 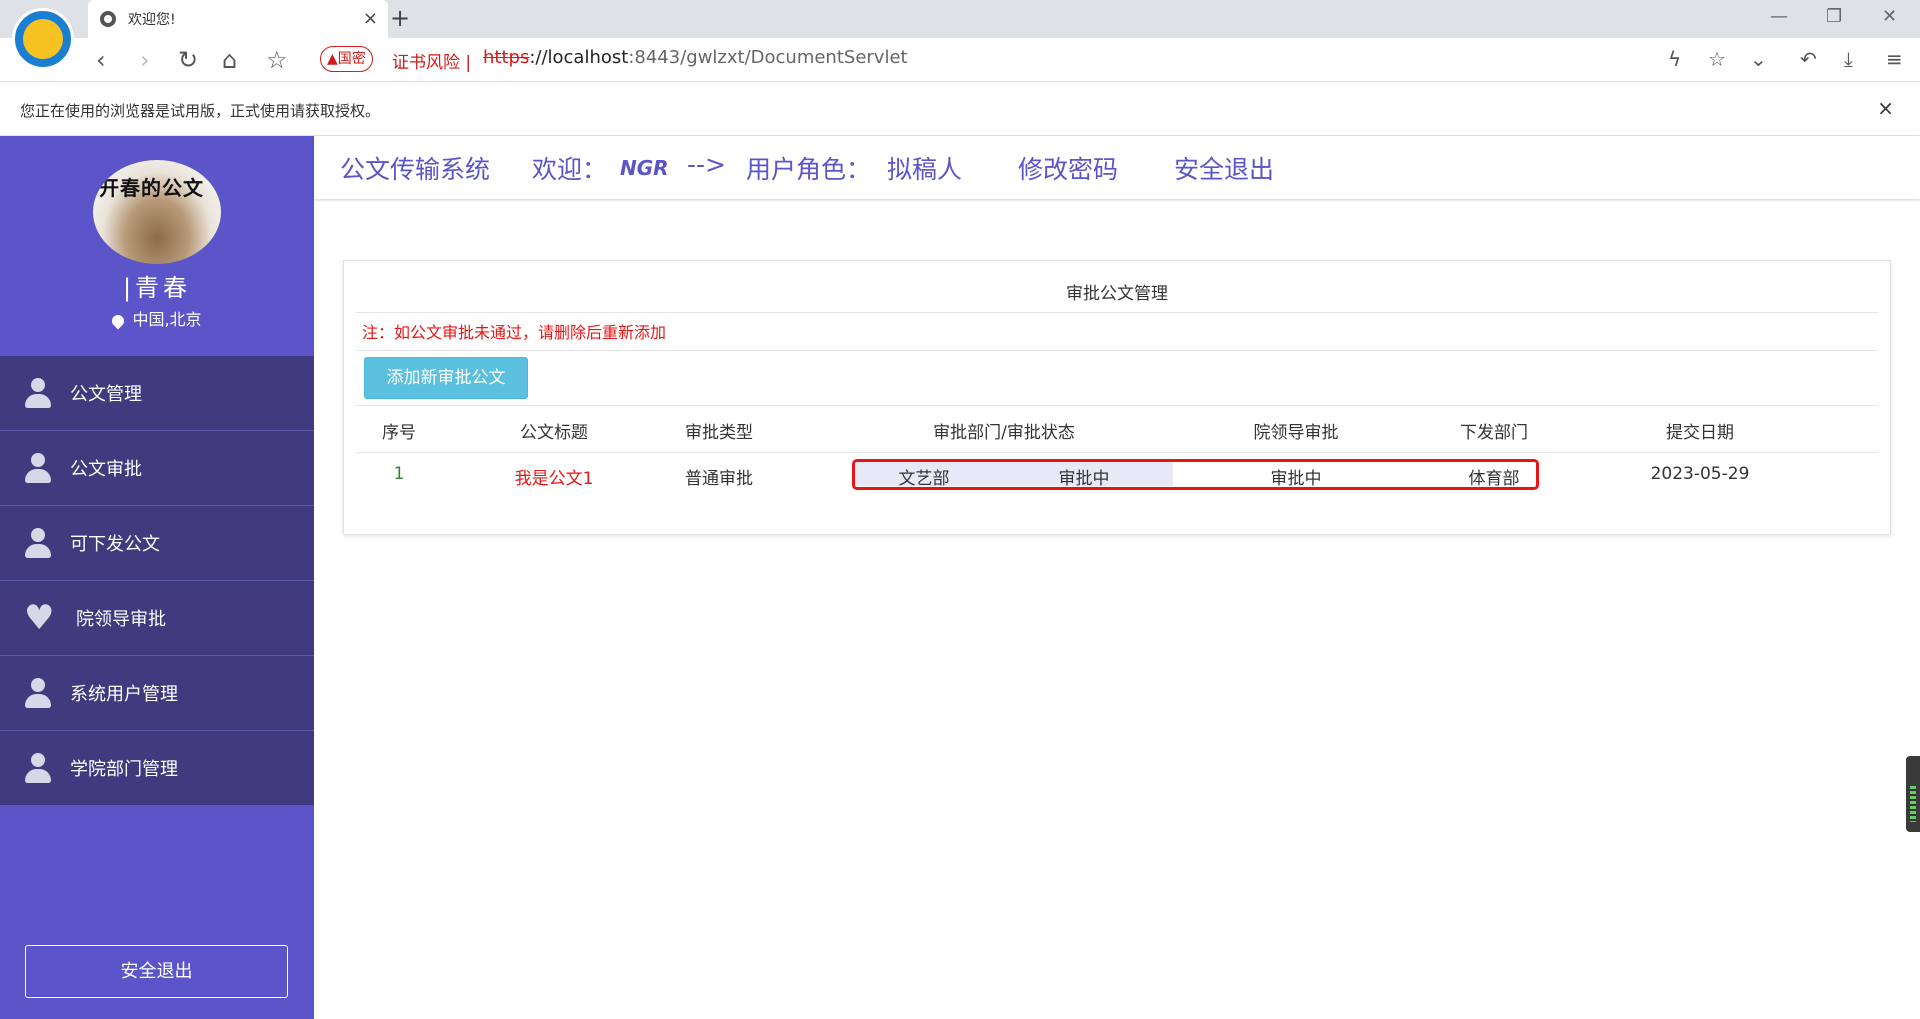 I want to click on username: NGR, so click(x=644, y=168).